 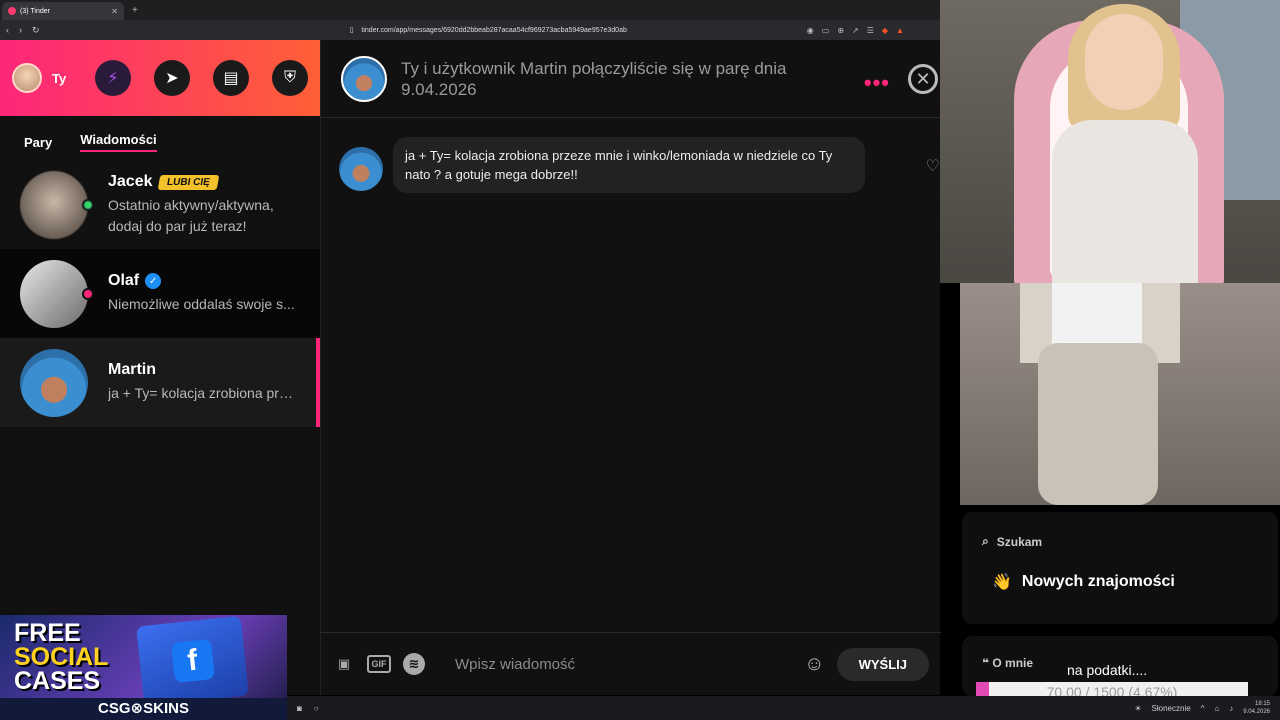 I want to click on verified-icon: ✓, so click(x=153, y=281).